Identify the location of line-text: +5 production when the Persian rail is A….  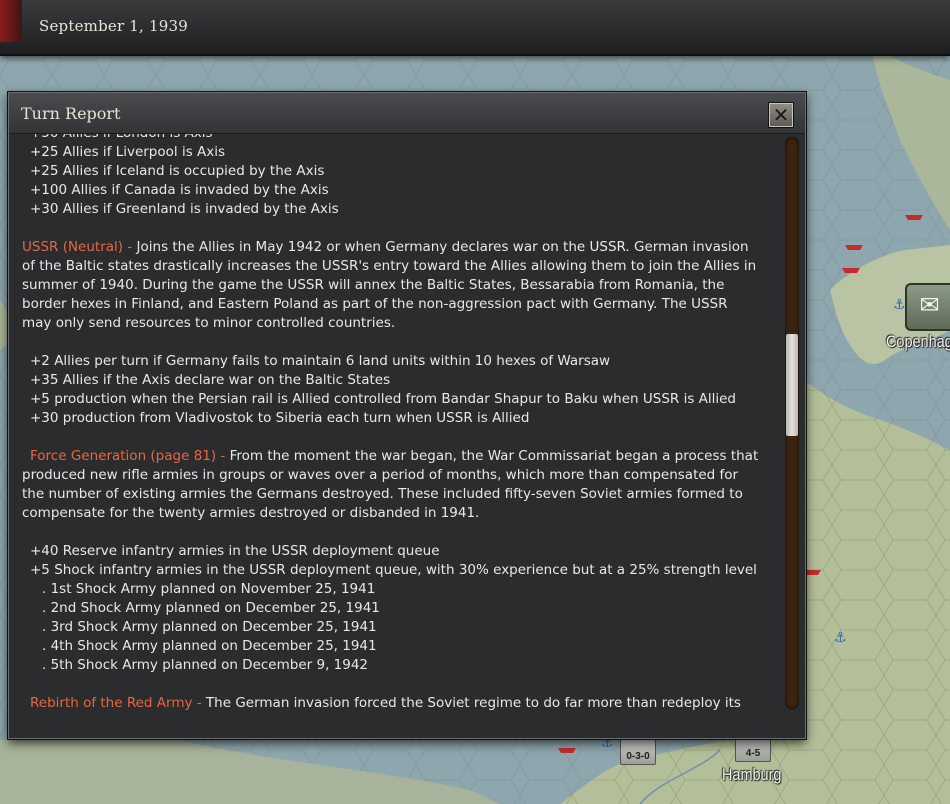
(383, 399).